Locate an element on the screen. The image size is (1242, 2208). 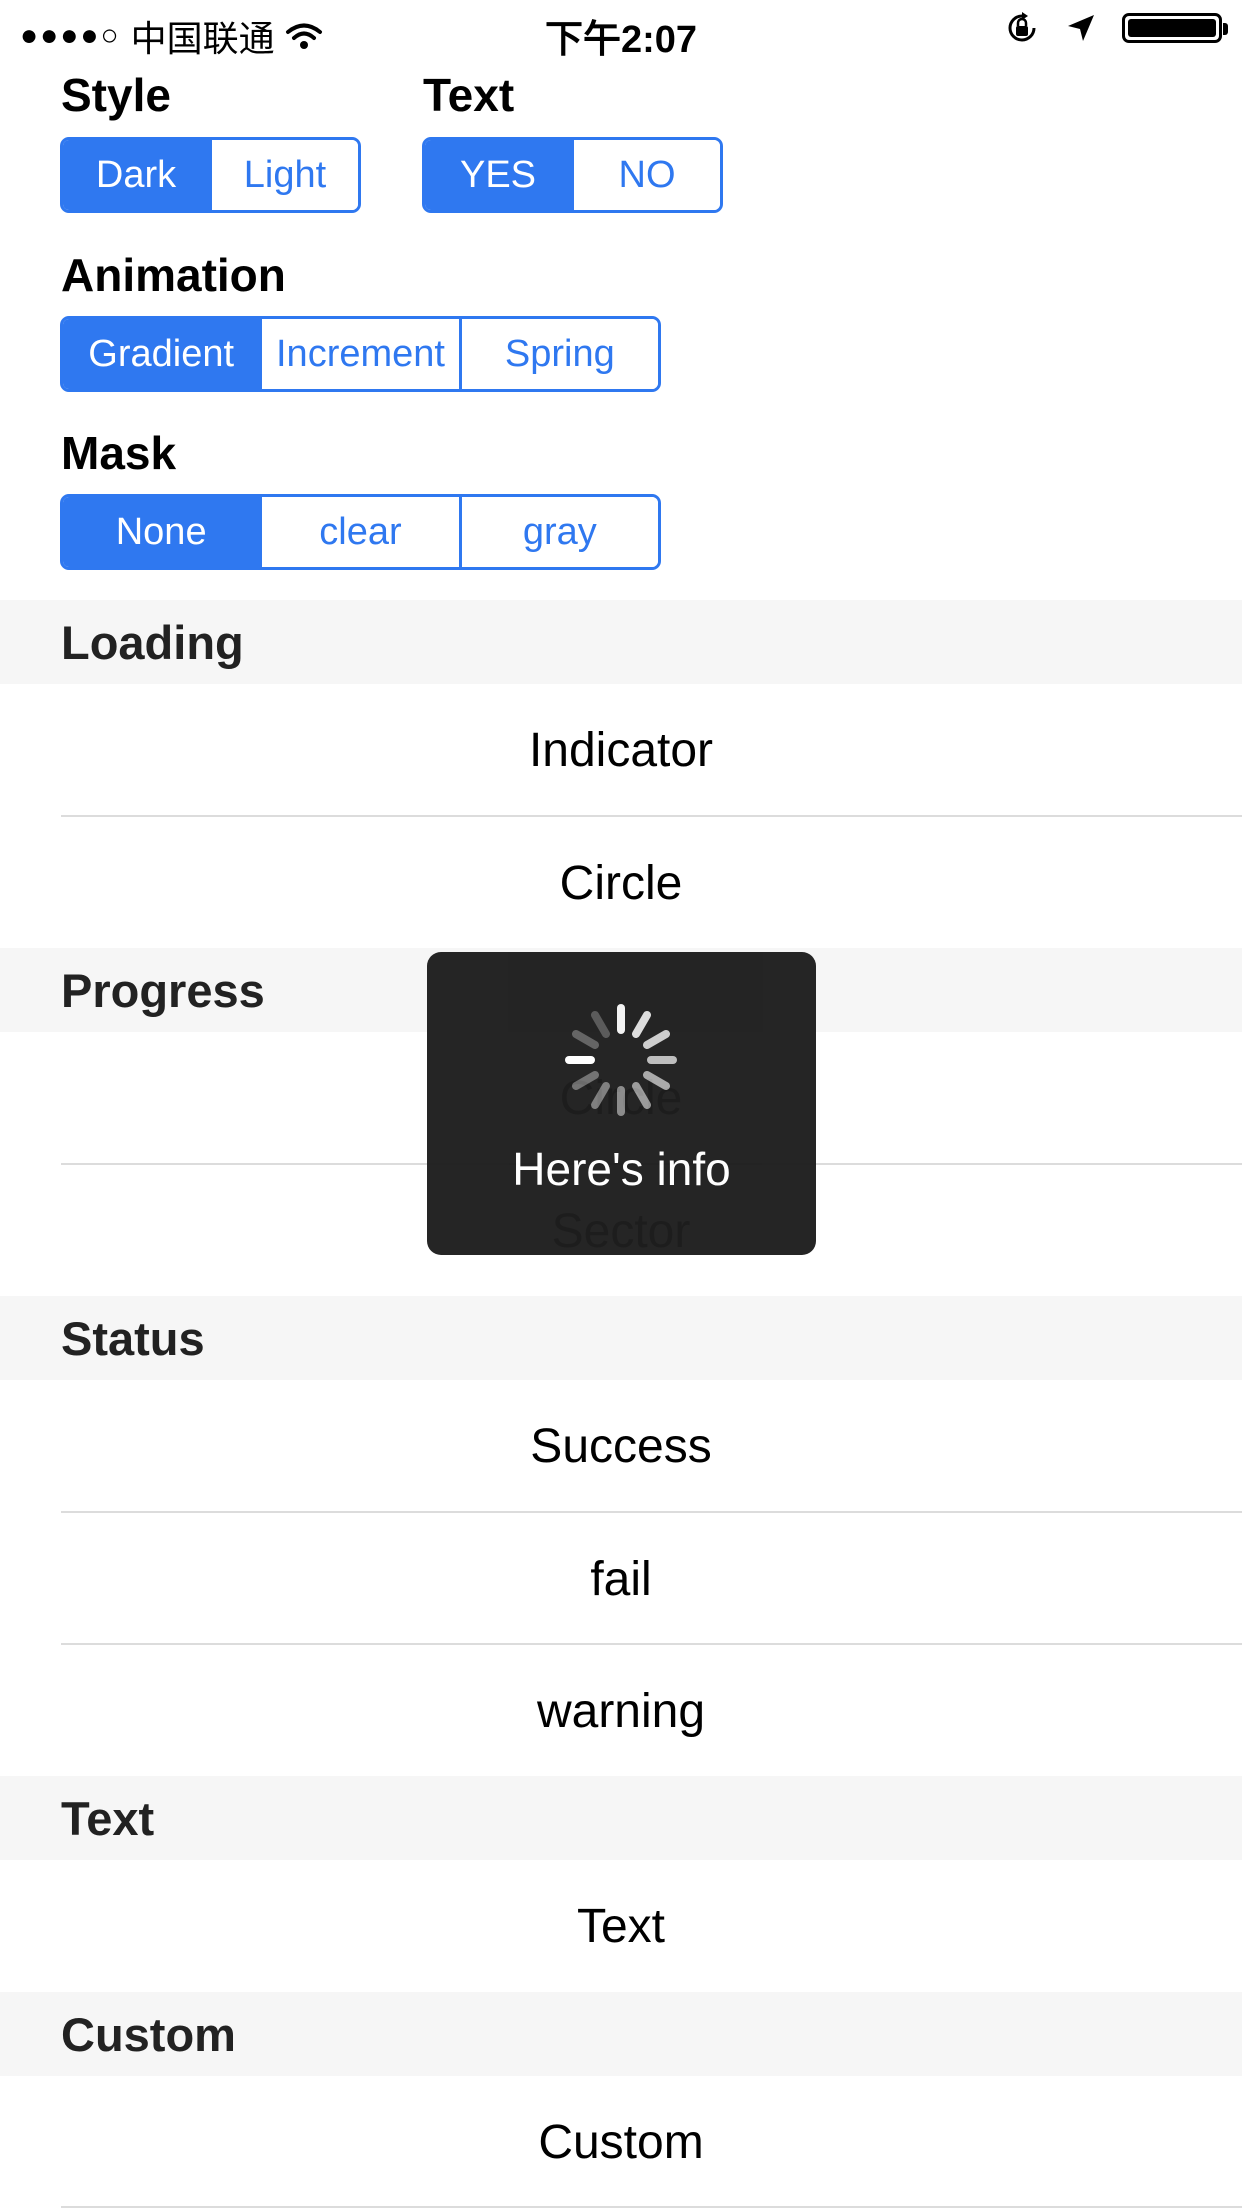
location-arrow-icon is located at coordinates (1081, 28).